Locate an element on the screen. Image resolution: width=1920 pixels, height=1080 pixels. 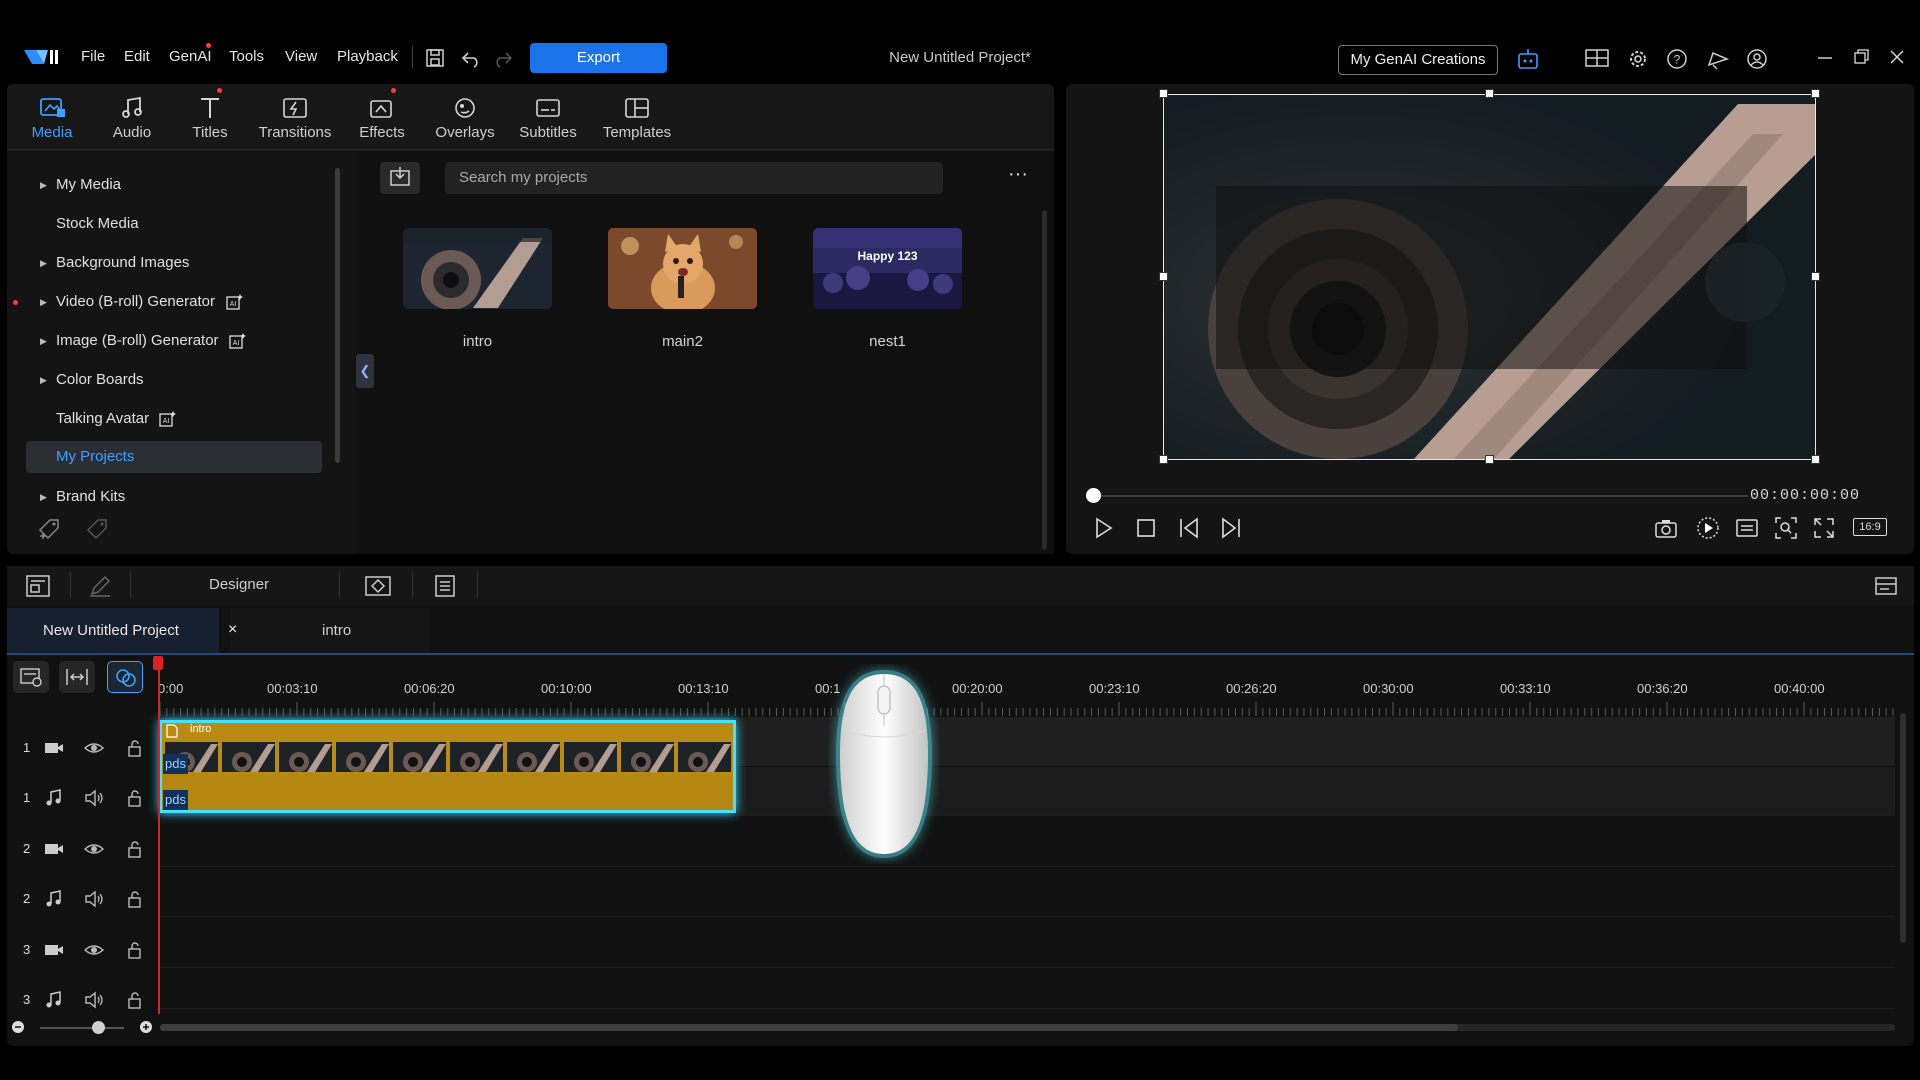
timeline-scroll-thumb is located at coordinates (809, 1027).